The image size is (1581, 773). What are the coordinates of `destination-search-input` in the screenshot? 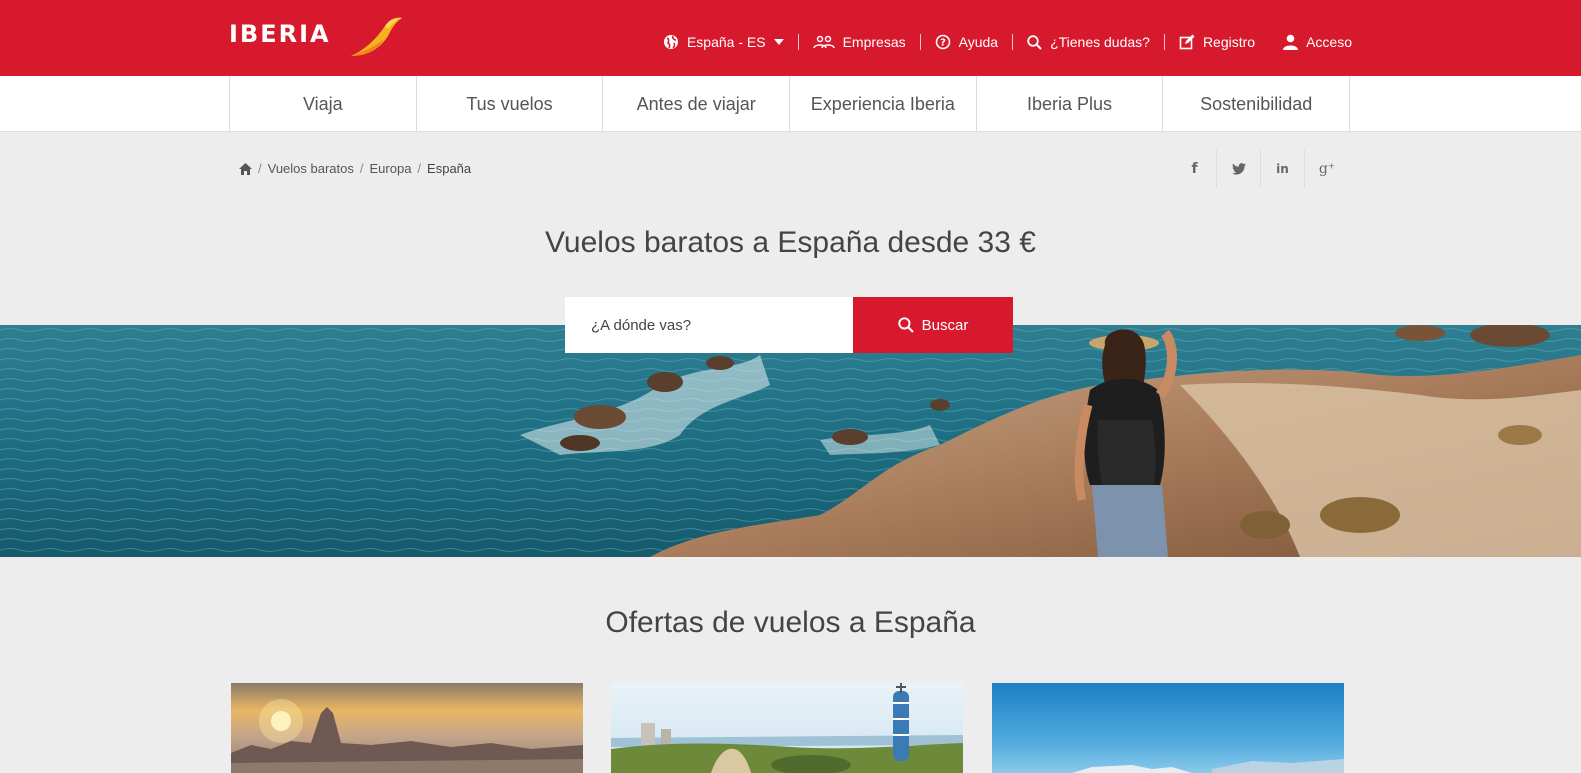 It's located at (709, 325).